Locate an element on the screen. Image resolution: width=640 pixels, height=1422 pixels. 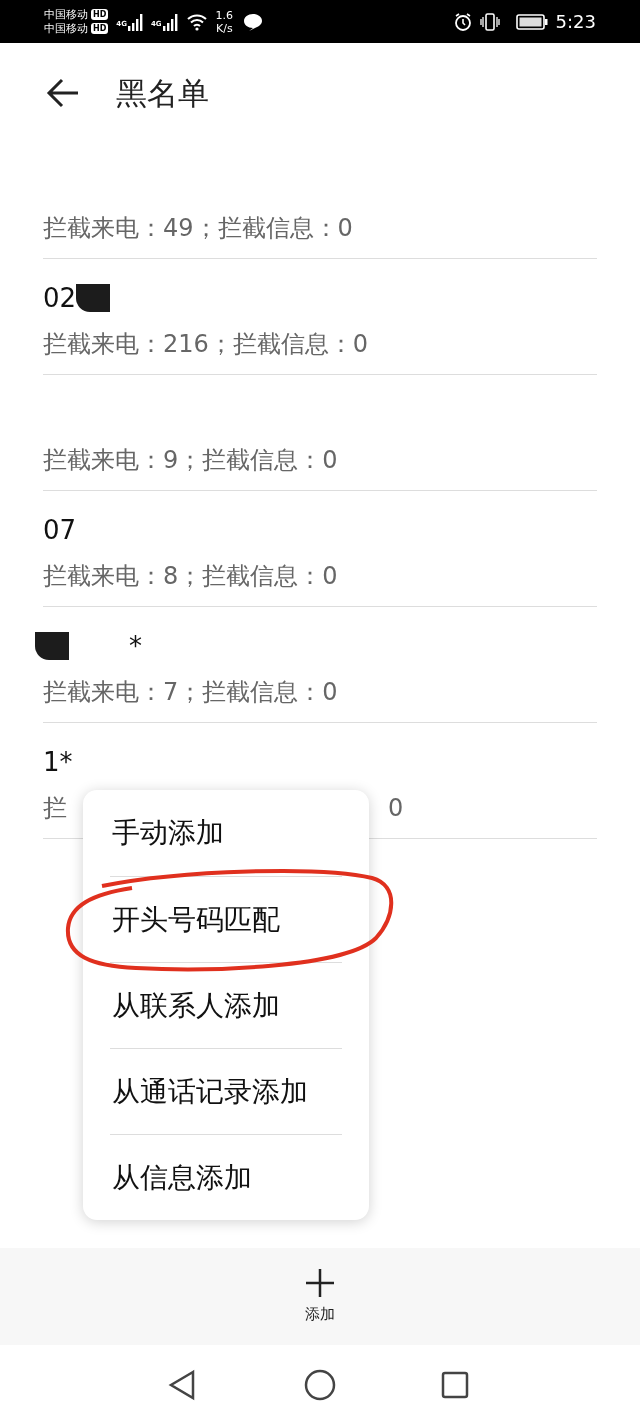
home-nav-icon is located at coordinates (320, 1385).